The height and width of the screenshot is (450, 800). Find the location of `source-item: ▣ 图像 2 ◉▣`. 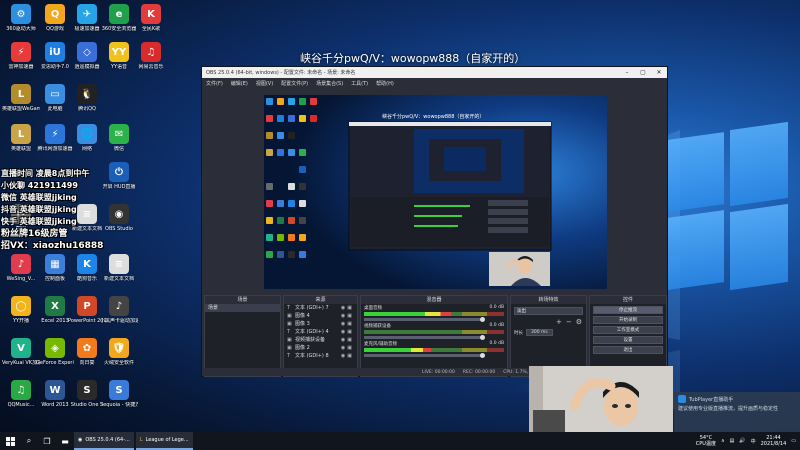

source-item: ▣ 图像 2 ◉▣ is located at coordinates (320, 348).